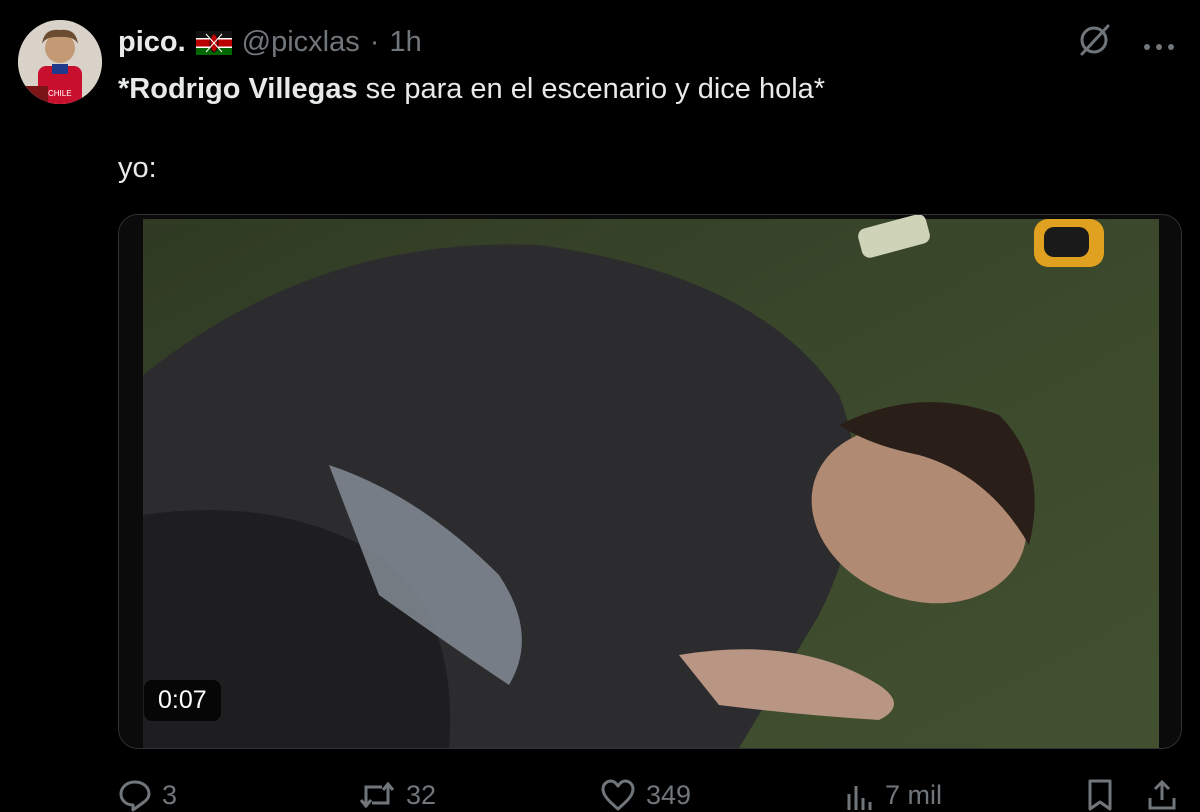  What do you see at coordinates (135, 796) in the screenshot?
I see `reply-icon` at bounding box center [135, 796].